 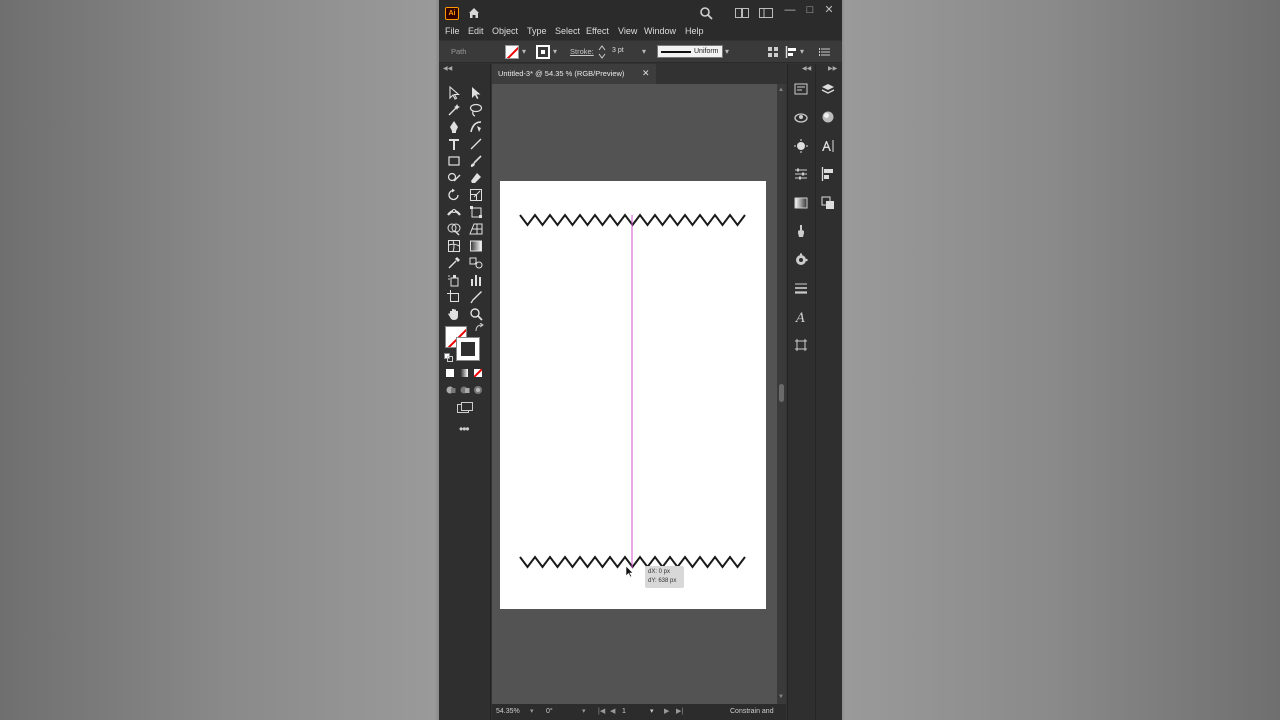 What do you see at coordinates (781, 90) in the screenshot?
I see `scroll-up-icon: ▲` at bounding box center [781, 90].